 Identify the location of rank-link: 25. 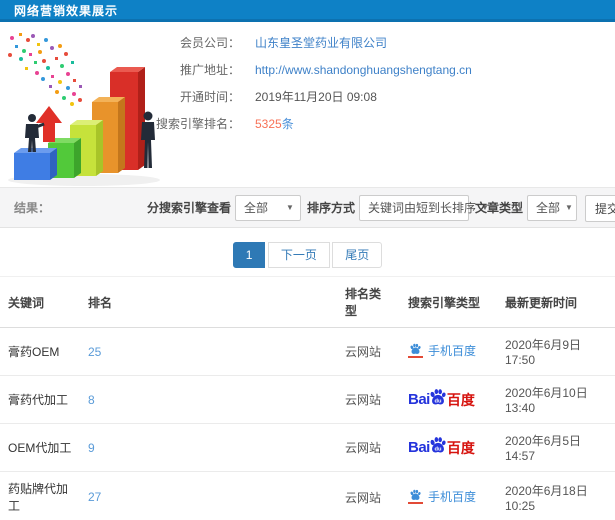
(94, 352).